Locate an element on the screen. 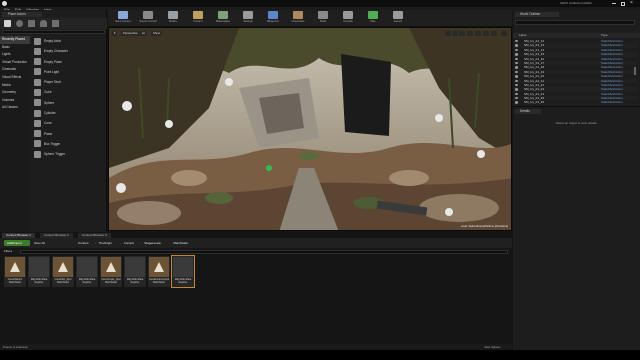  place-actor-item: Cone is located at coordinates (68, 123).